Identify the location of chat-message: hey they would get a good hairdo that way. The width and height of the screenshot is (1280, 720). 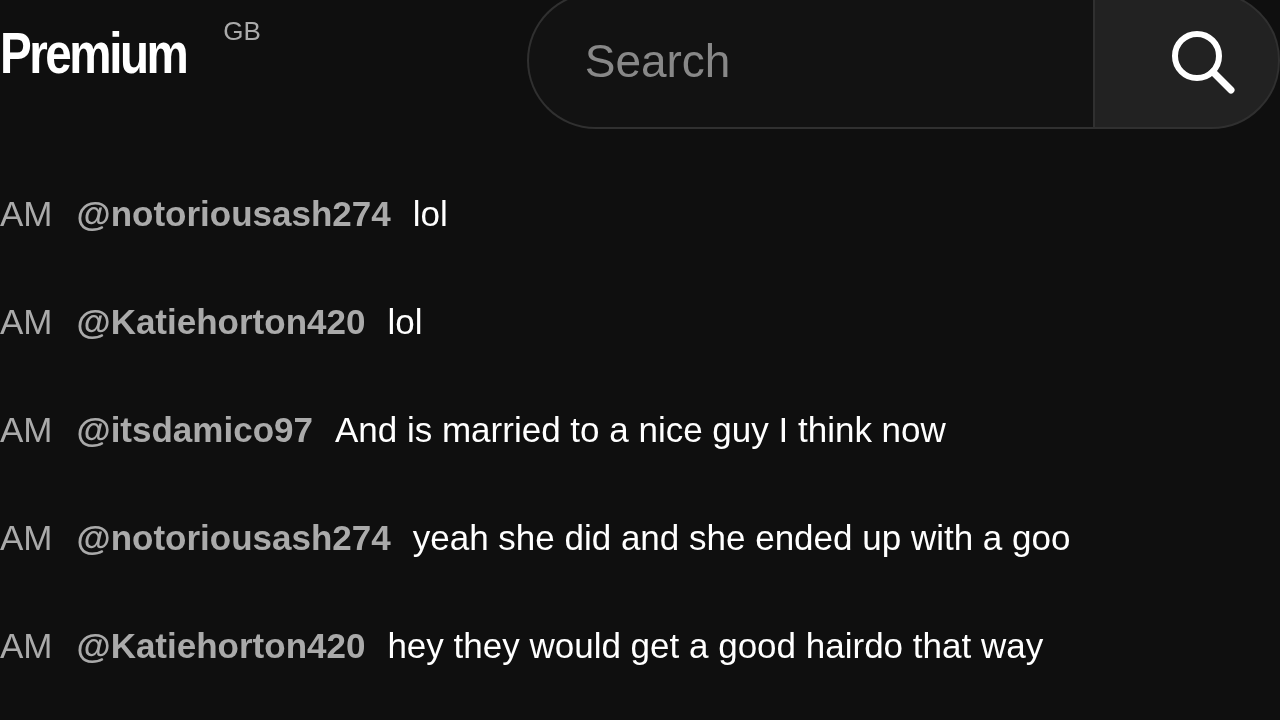
(715, 646).